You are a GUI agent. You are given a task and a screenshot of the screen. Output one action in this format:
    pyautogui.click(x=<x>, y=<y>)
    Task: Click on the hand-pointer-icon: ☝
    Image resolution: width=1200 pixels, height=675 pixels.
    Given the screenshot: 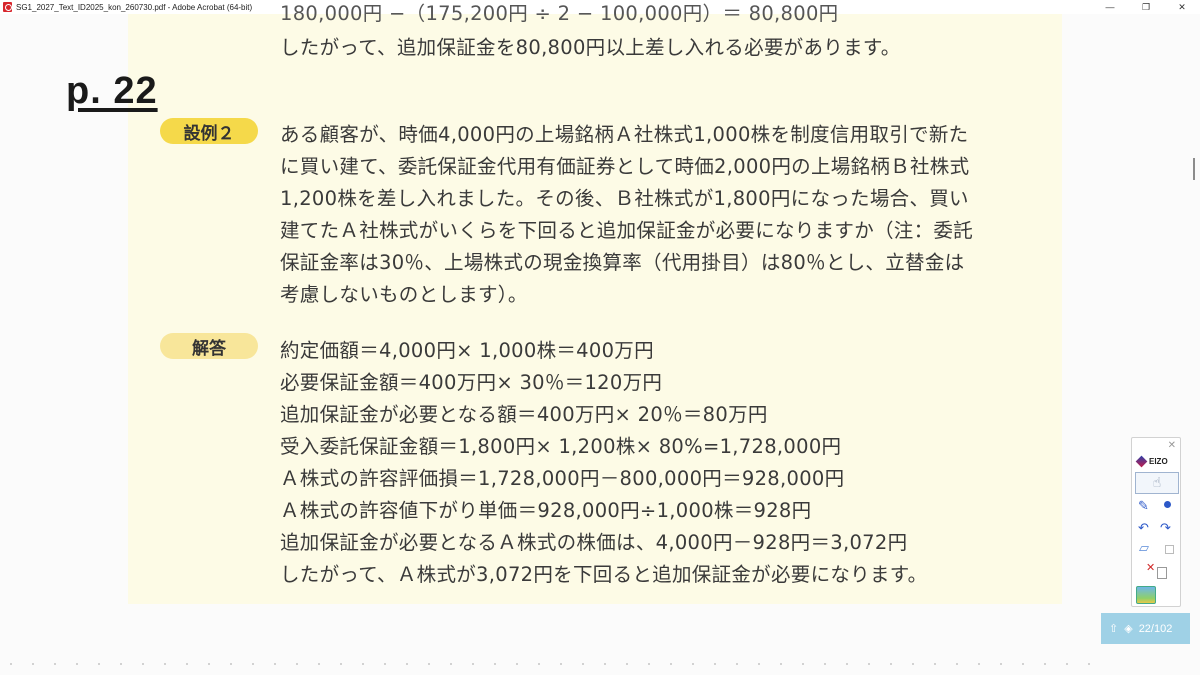 What is the action you would take?
    pyautogui.click(x=1157, y=483)
    